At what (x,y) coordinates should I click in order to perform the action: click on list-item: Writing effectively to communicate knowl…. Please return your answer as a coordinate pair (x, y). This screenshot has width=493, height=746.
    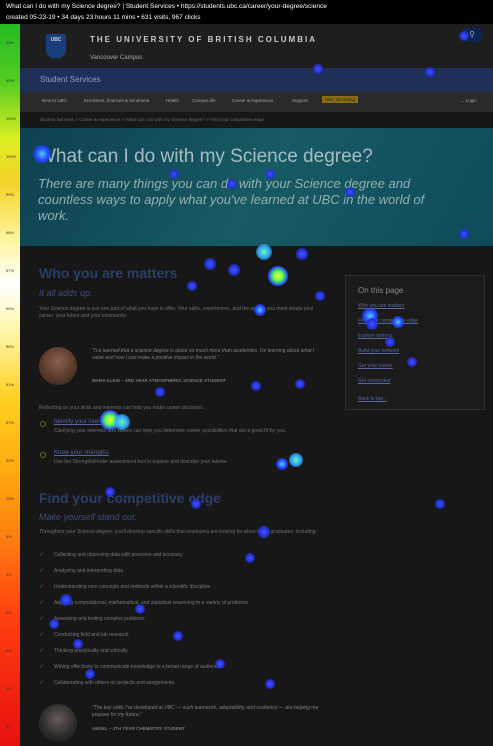
    Looking at the image, I should click on (138, 667).